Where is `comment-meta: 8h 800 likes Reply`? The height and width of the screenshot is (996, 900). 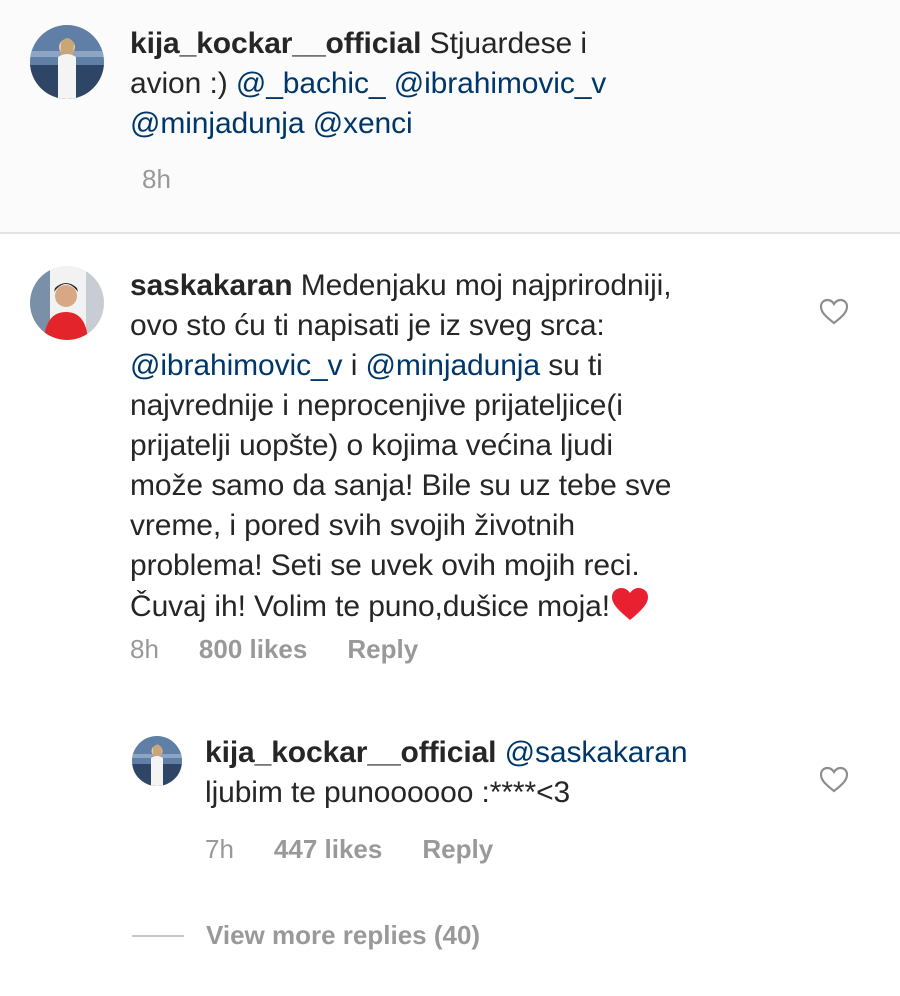
comment-meta: 8h 800 likes Reply is located at coordinates (274, 649).